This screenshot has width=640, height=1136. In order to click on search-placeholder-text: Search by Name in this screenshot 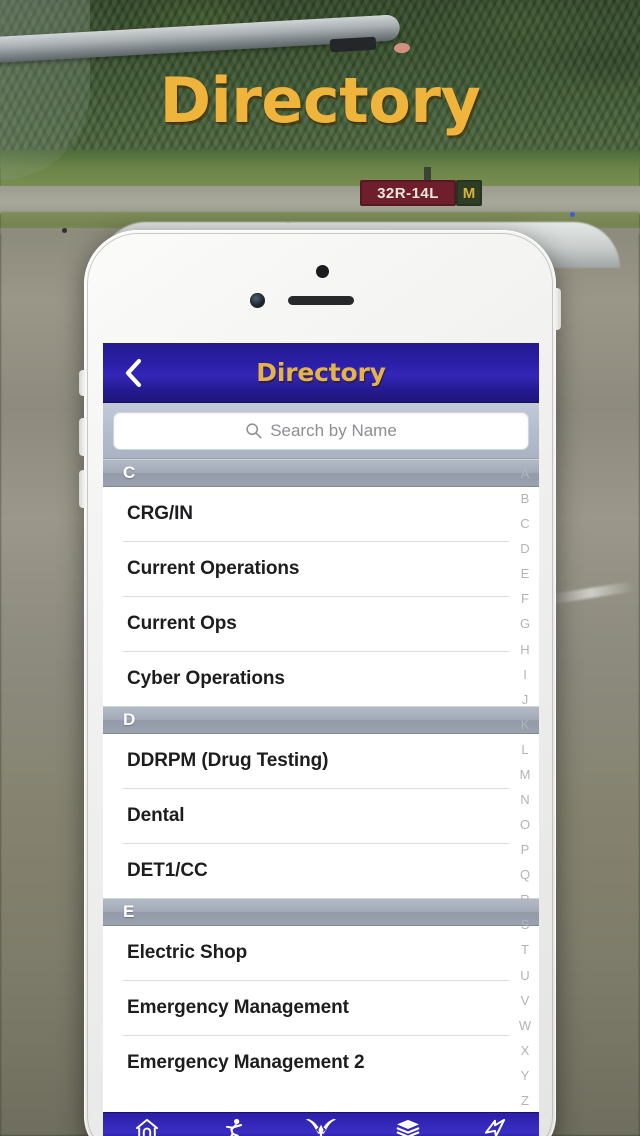, I will do `click(333, 430)`.